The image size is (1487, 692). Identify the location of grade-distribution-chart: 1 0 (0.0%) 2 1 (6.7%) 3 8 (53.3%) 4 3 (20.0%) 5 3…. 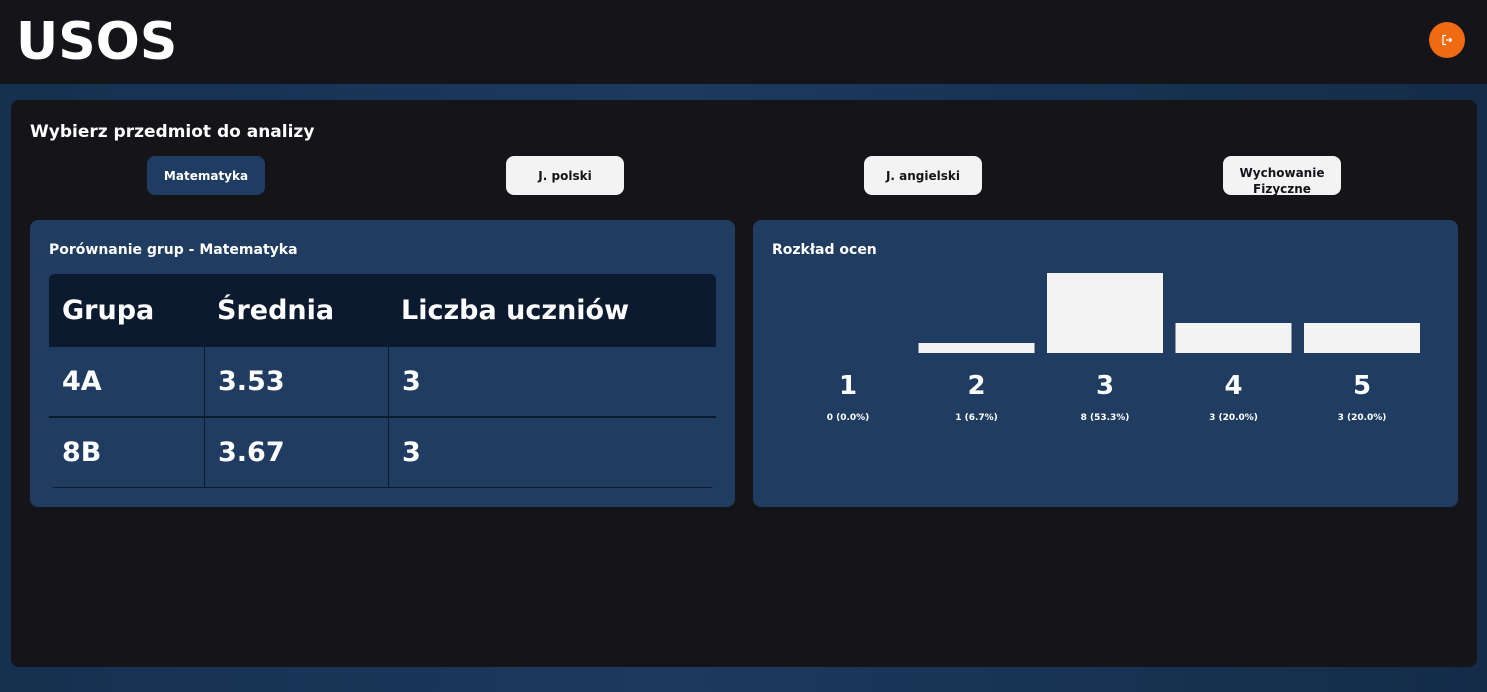
(1123, 348).